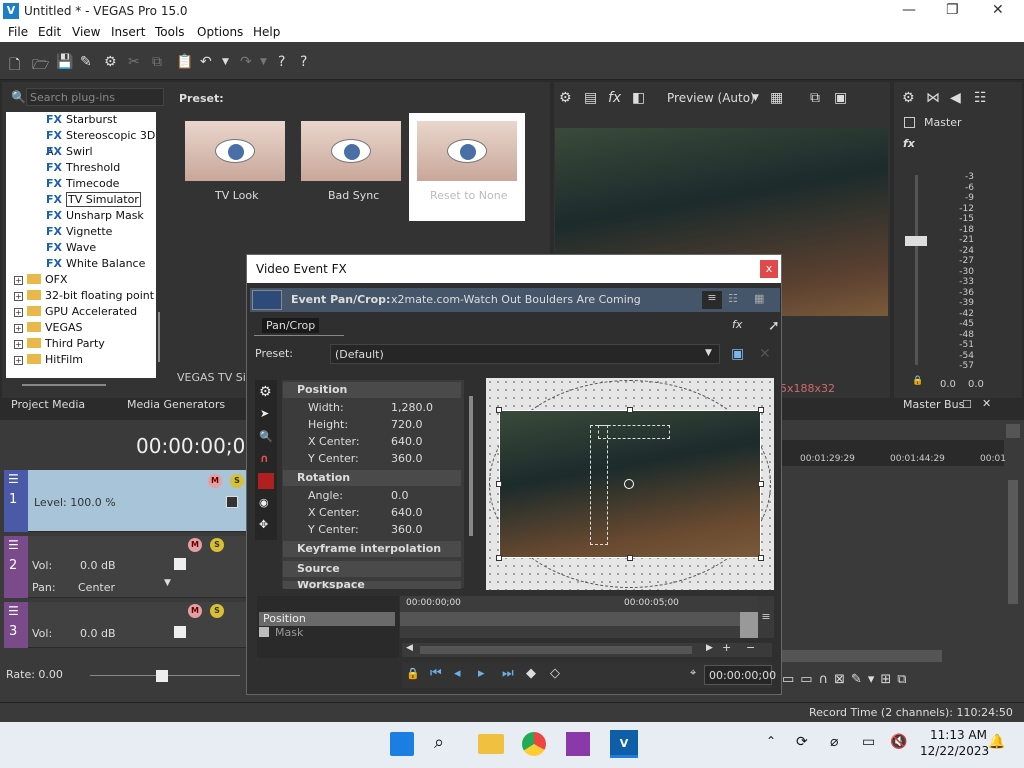  What do you see at coordinates (82, 184) in the screenshot?
I see `plugin-item: FX Timecode` at bounding box center [82, 184].